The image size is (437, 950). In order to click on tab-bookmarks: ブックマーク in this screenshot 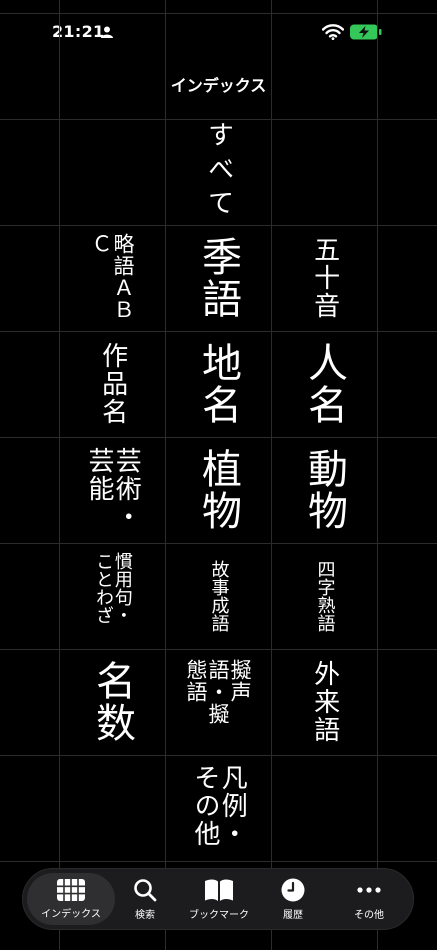, I will do `click(219, 899)`.